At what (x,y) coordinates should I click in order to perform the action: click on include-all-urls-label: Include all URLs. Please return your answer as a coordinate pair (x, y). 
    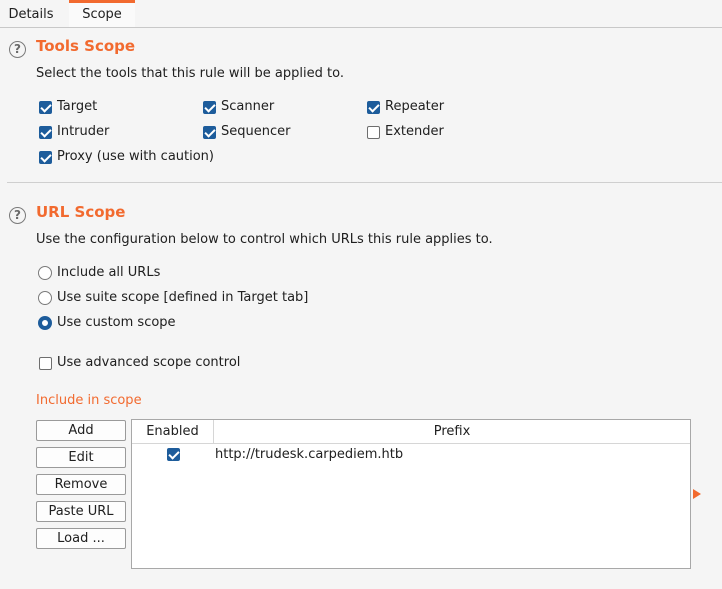
    Looking at the image, I should click on (109, 272).